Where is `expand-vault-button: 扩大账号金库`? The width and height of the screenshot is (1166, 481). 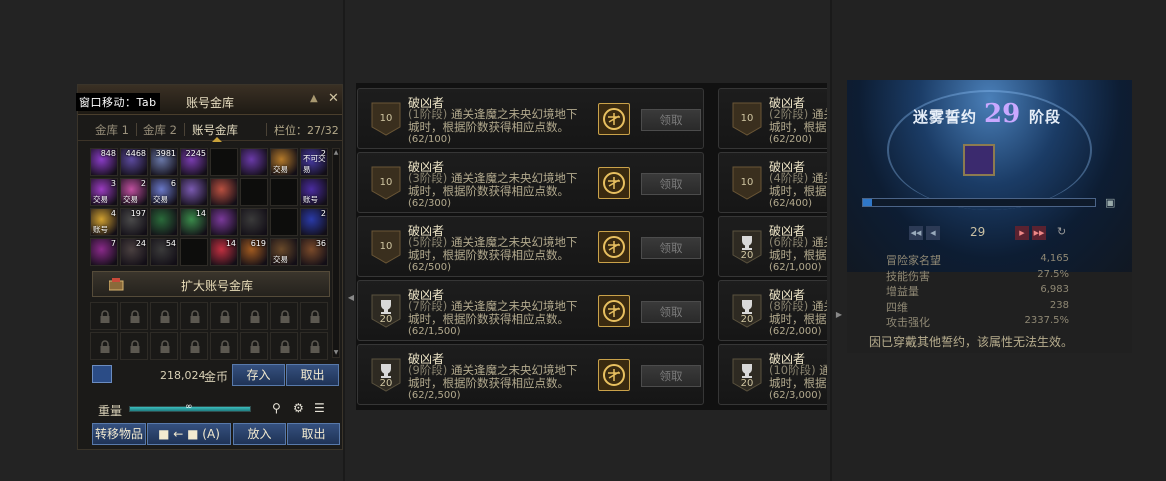
expand-vault-button: 扩大账号金库 is located at coordinates (211, 284).